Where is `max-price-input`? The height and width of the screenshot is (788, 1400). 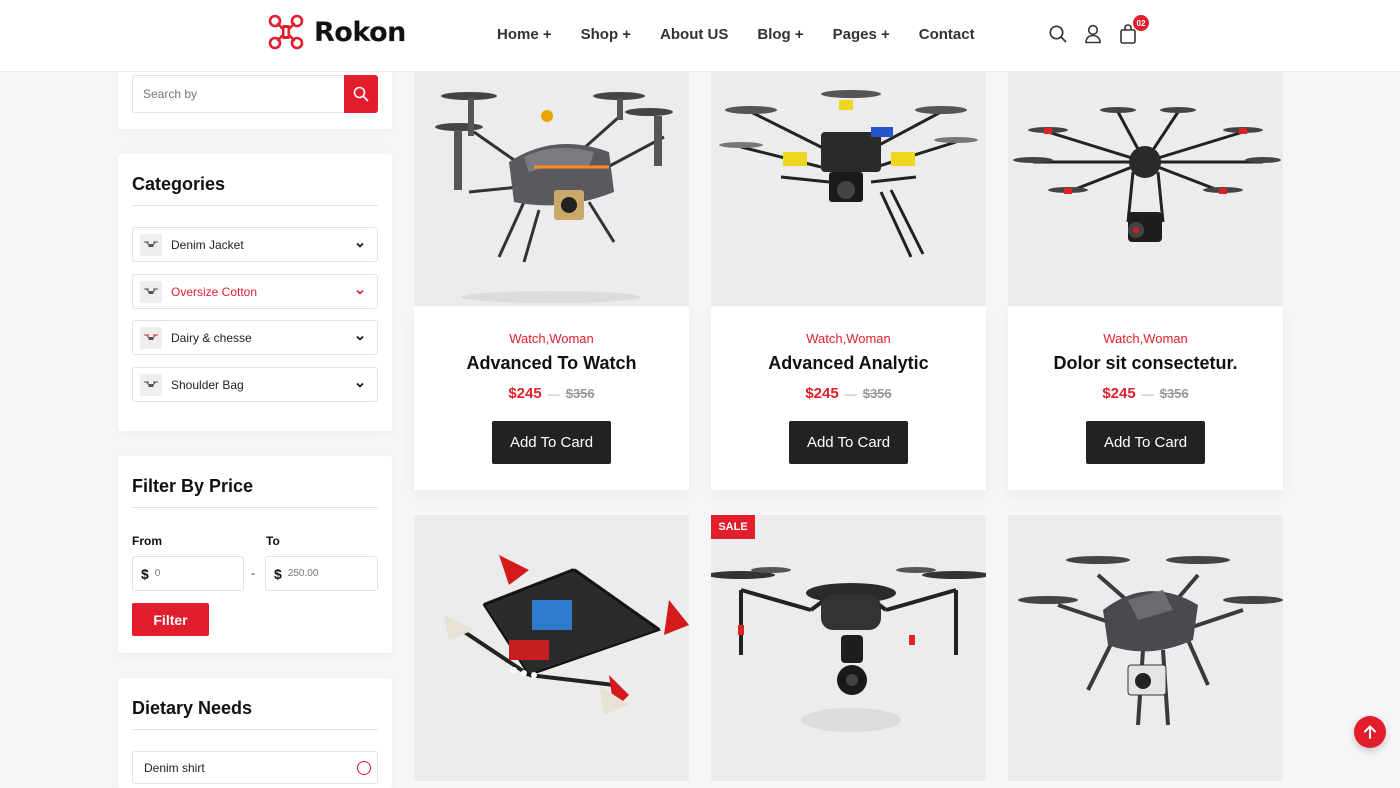
max-price-input is located at coordinates (322, 573).